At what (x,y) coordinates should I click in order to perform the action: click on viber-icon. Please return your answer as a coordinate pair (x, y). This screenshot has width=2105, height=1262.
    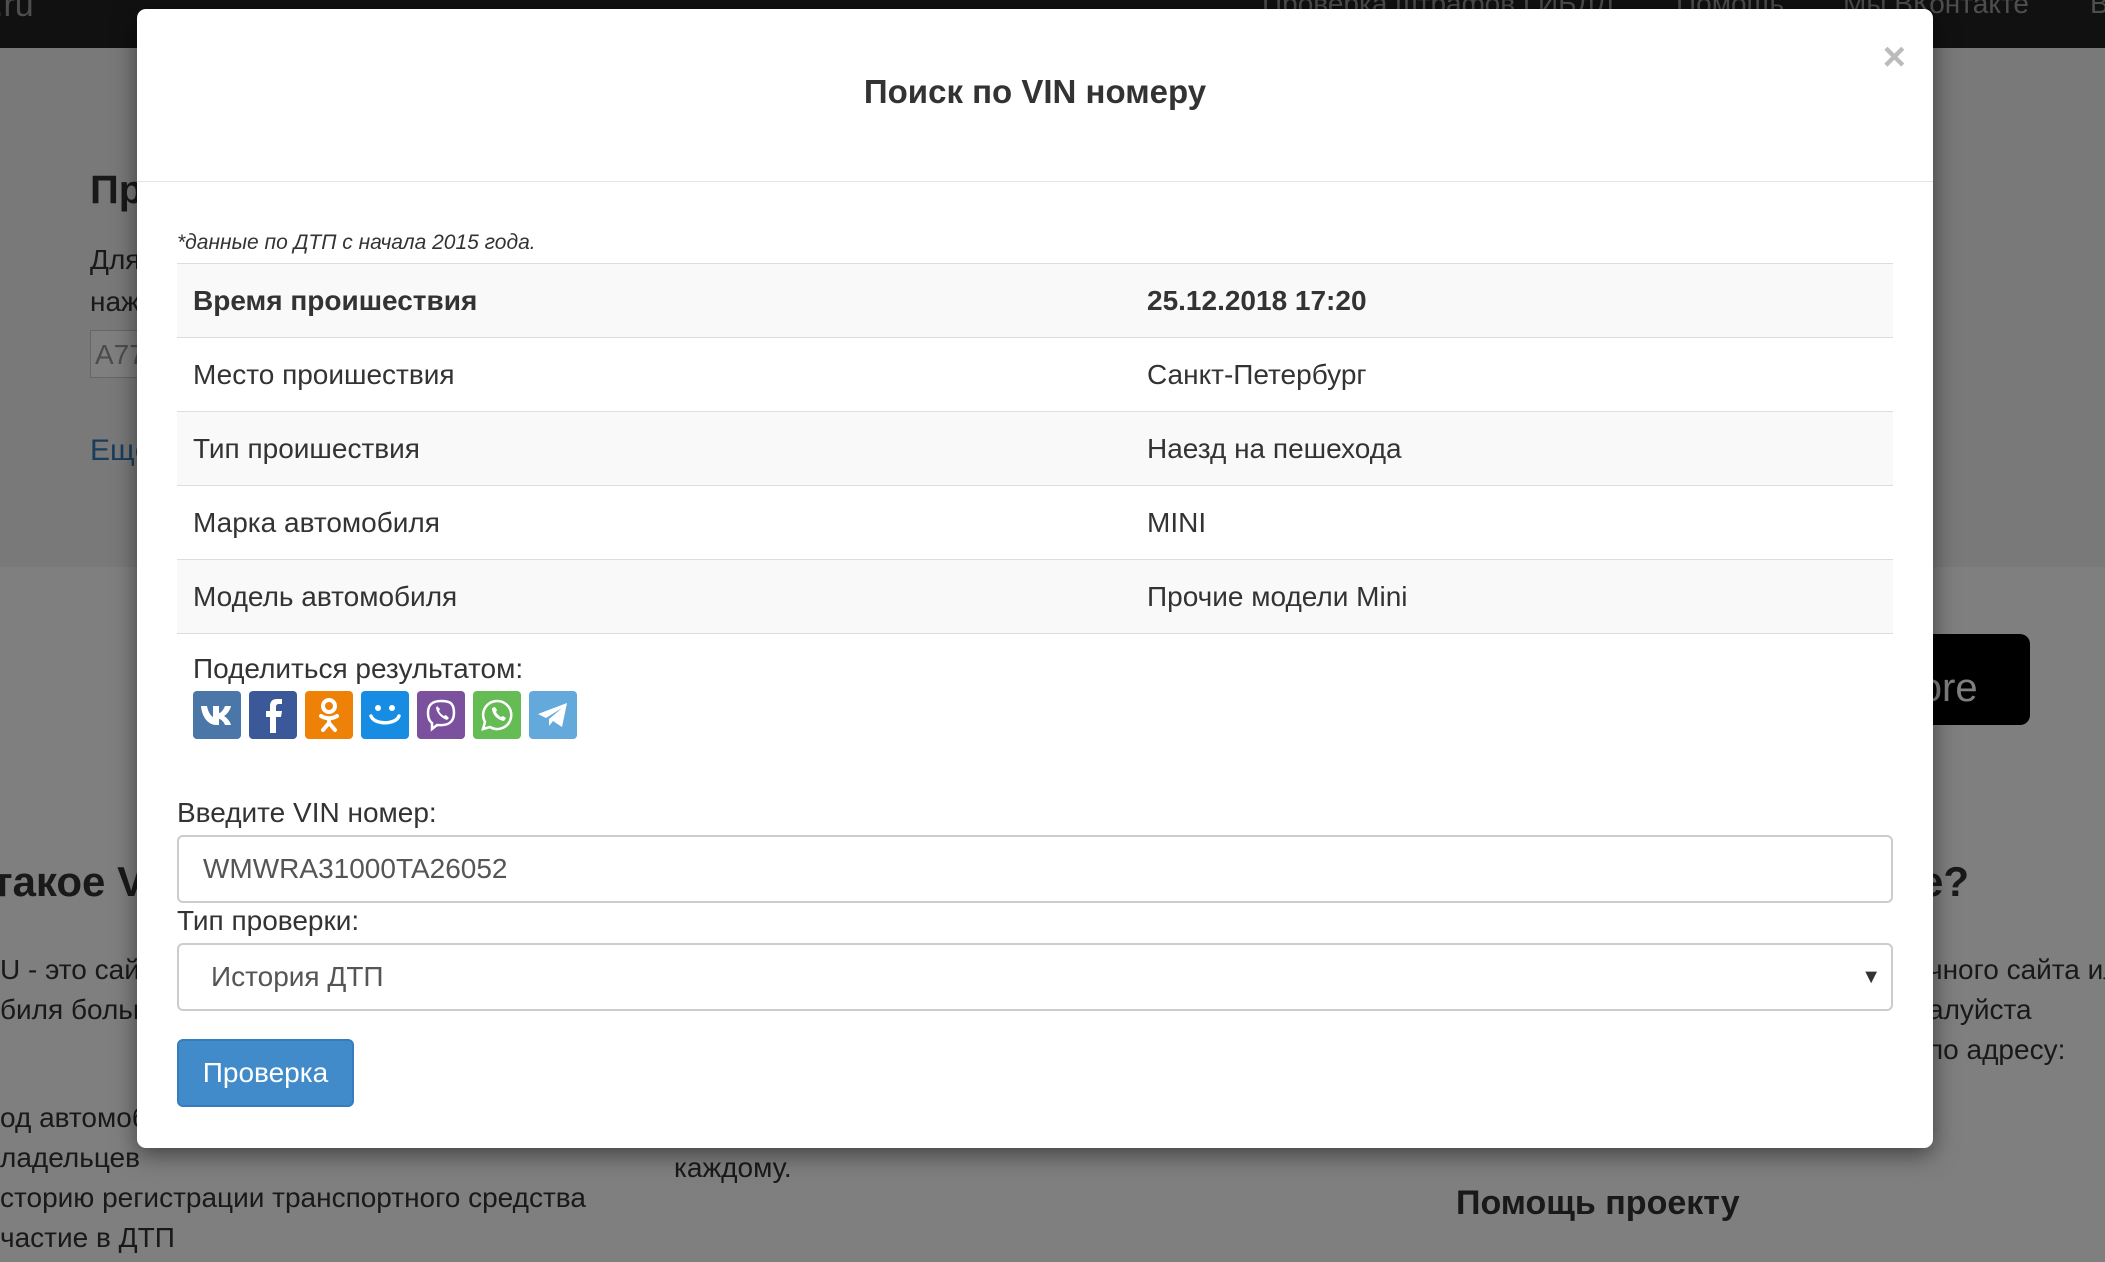
    Looking at the image, I should click on (441, 715).